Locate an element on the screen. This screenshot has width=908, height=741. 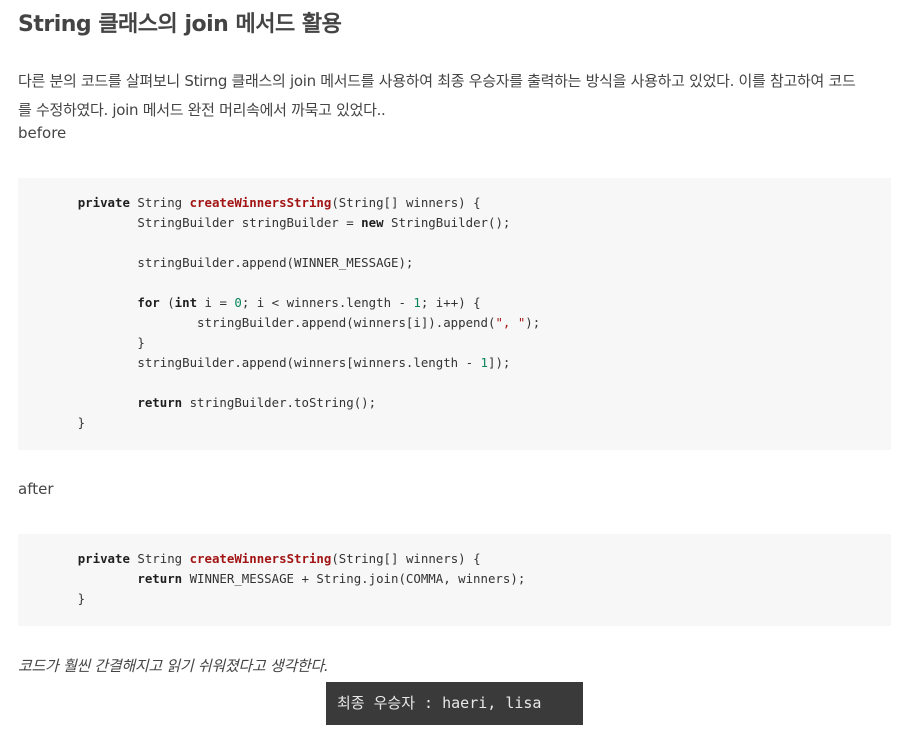
code-token: stringBuilder.append(WINNER_MESSAGE); is located at coordinates (216, 262).